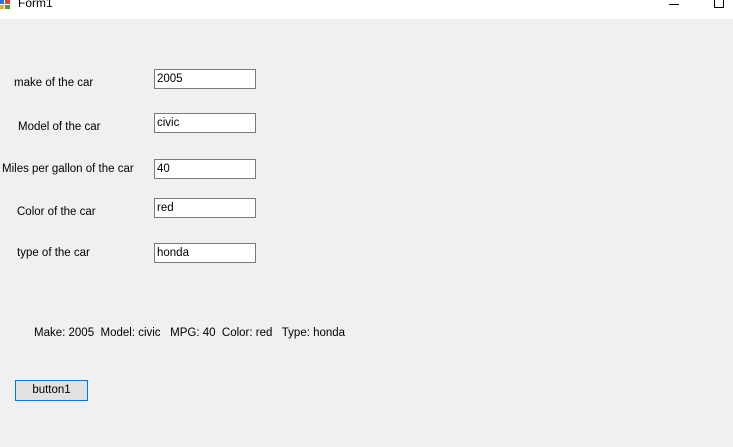 This screenshot has height=447, width=733. Describe the element at coordinates (205, 169) in the screenshot. I see `mpg-input` at that location.